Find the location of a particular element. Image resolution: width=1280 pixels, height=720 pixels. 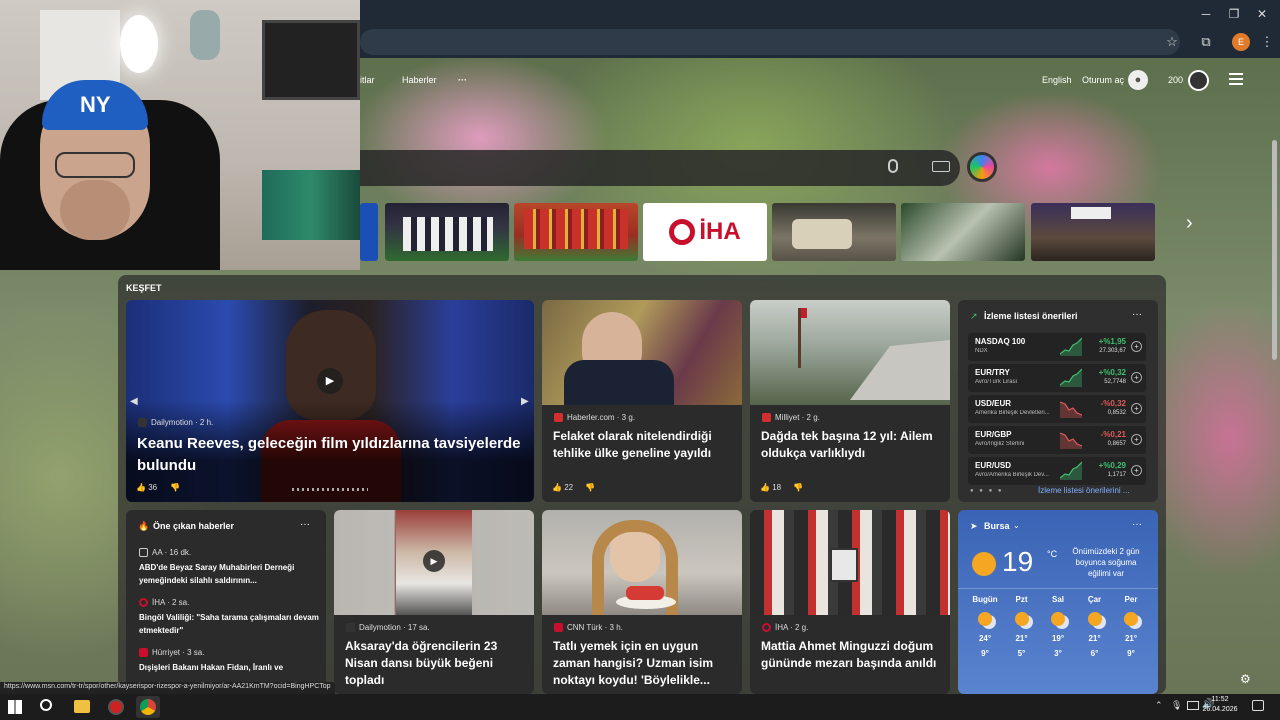

watchlist-row: NASDAQ 100 NDX +%1,95 27.303,67 + is located at coordinates (1057, 347).